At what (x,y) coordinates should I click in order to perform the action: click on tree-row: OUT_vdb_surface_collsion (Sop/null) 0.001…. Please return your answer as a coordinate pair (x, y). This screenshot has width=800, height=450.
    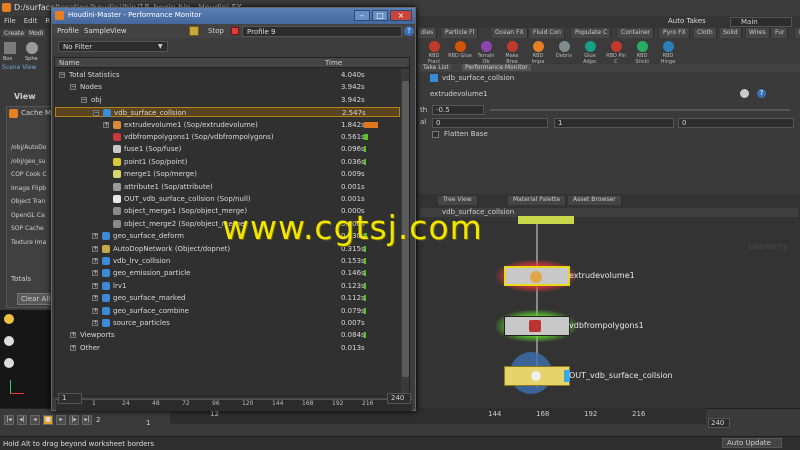
    Looking at the image, I should click on (227, 199).